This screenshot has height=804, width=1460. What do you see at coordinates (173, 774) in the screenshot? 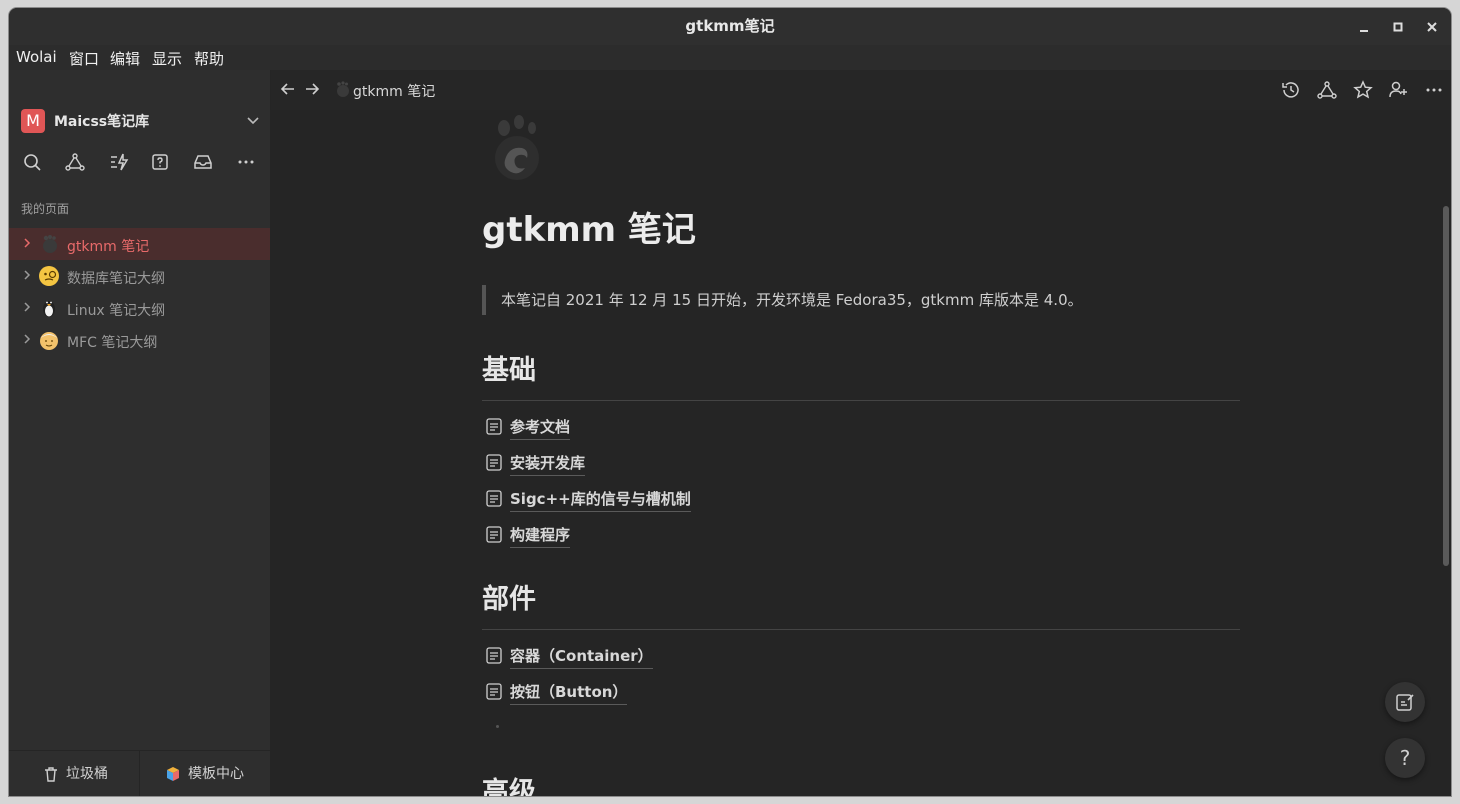
I see `cube-icon` at bounding box center [173, 774].